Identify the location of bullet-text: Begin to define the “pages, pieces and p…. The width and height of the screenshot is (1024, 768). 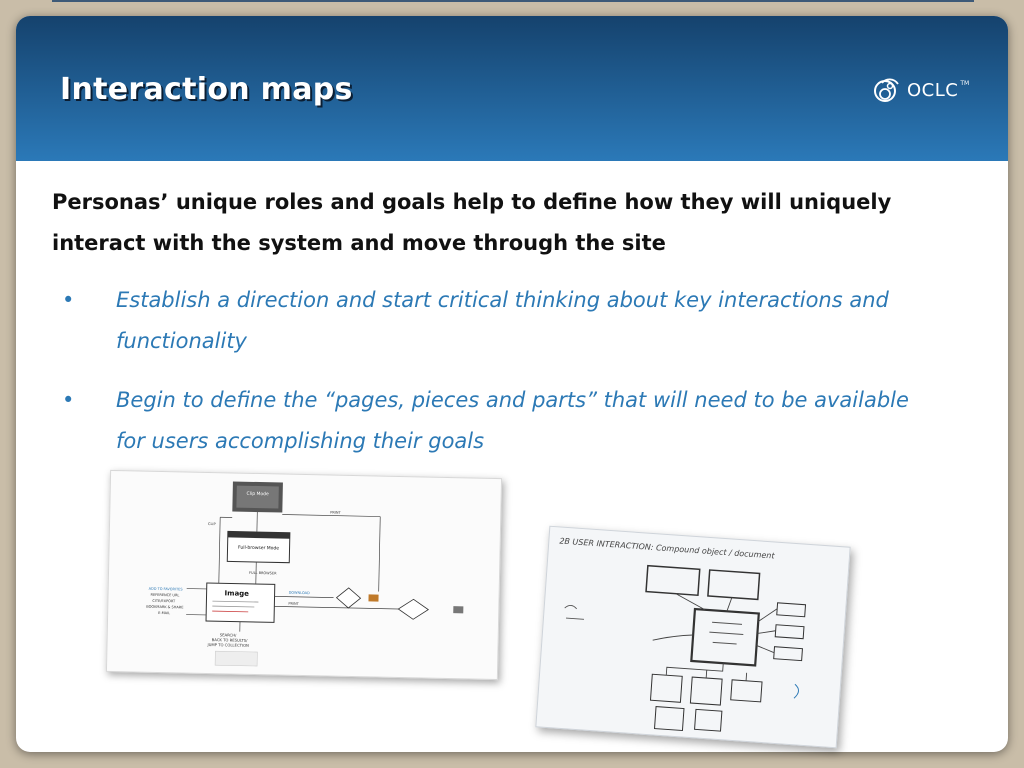
(512, 420).